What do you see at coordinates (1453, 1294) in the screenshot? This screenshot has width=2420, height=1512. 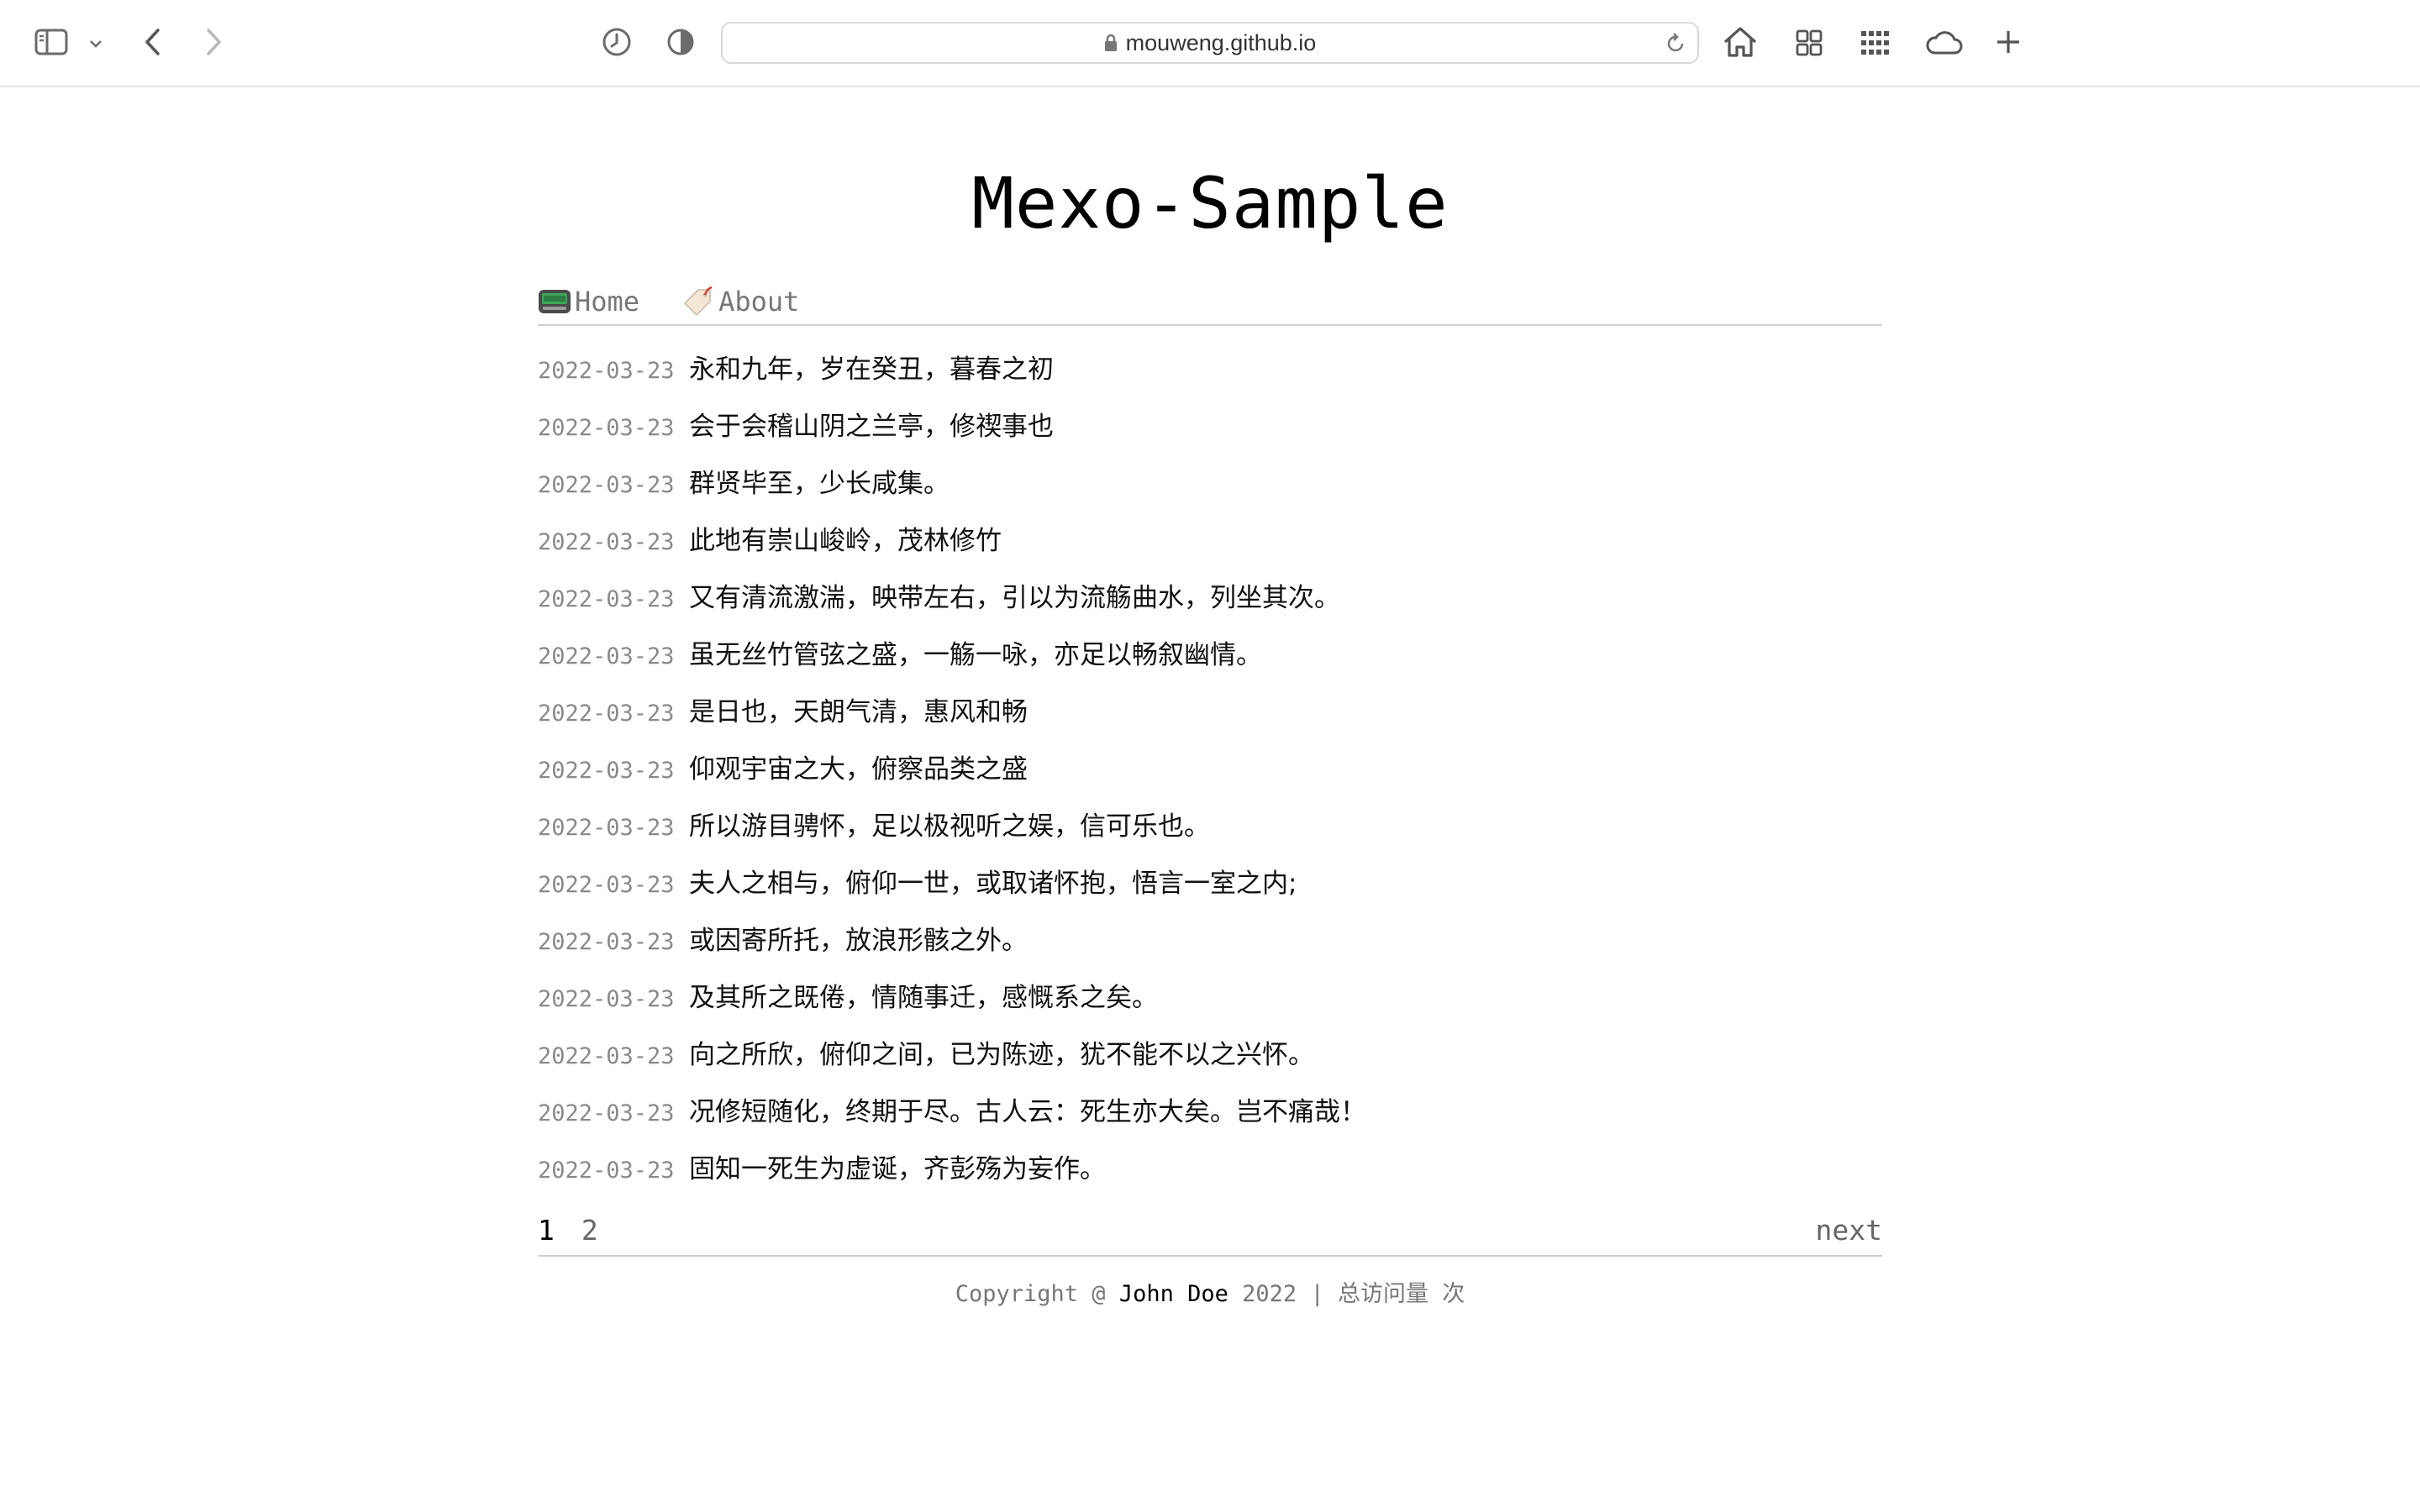 I see `footer-visits-suffix: 次` at bounding box center [1453, 1294].